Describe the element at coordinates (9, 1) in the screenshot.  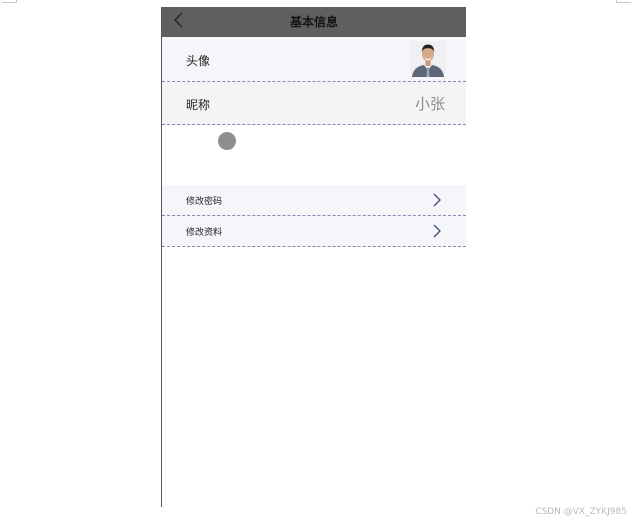
I see `corner-mark-left` at that location.